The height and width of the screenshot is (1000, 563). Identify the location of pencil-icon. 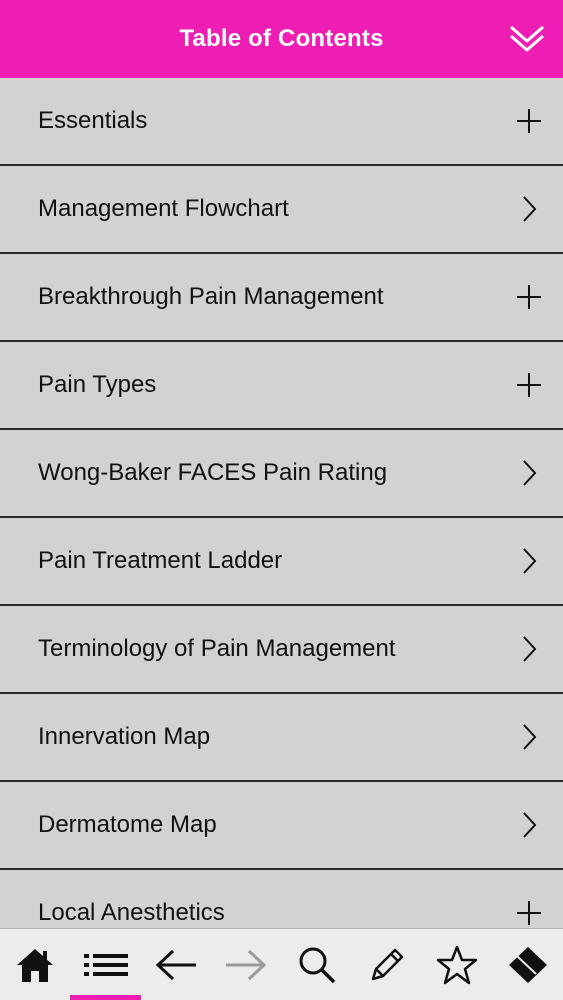
(387, 964).